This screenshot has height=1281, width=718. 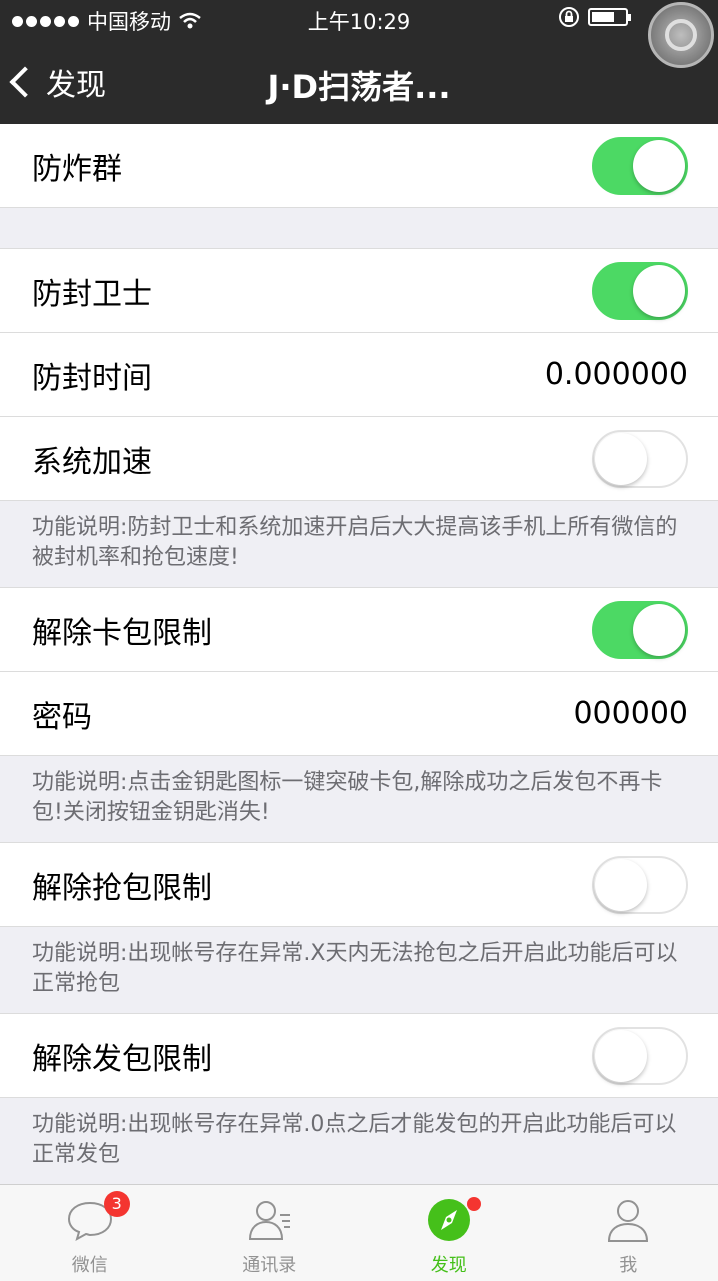 I want to click on guard-toggle, so click(x=640, y=291).